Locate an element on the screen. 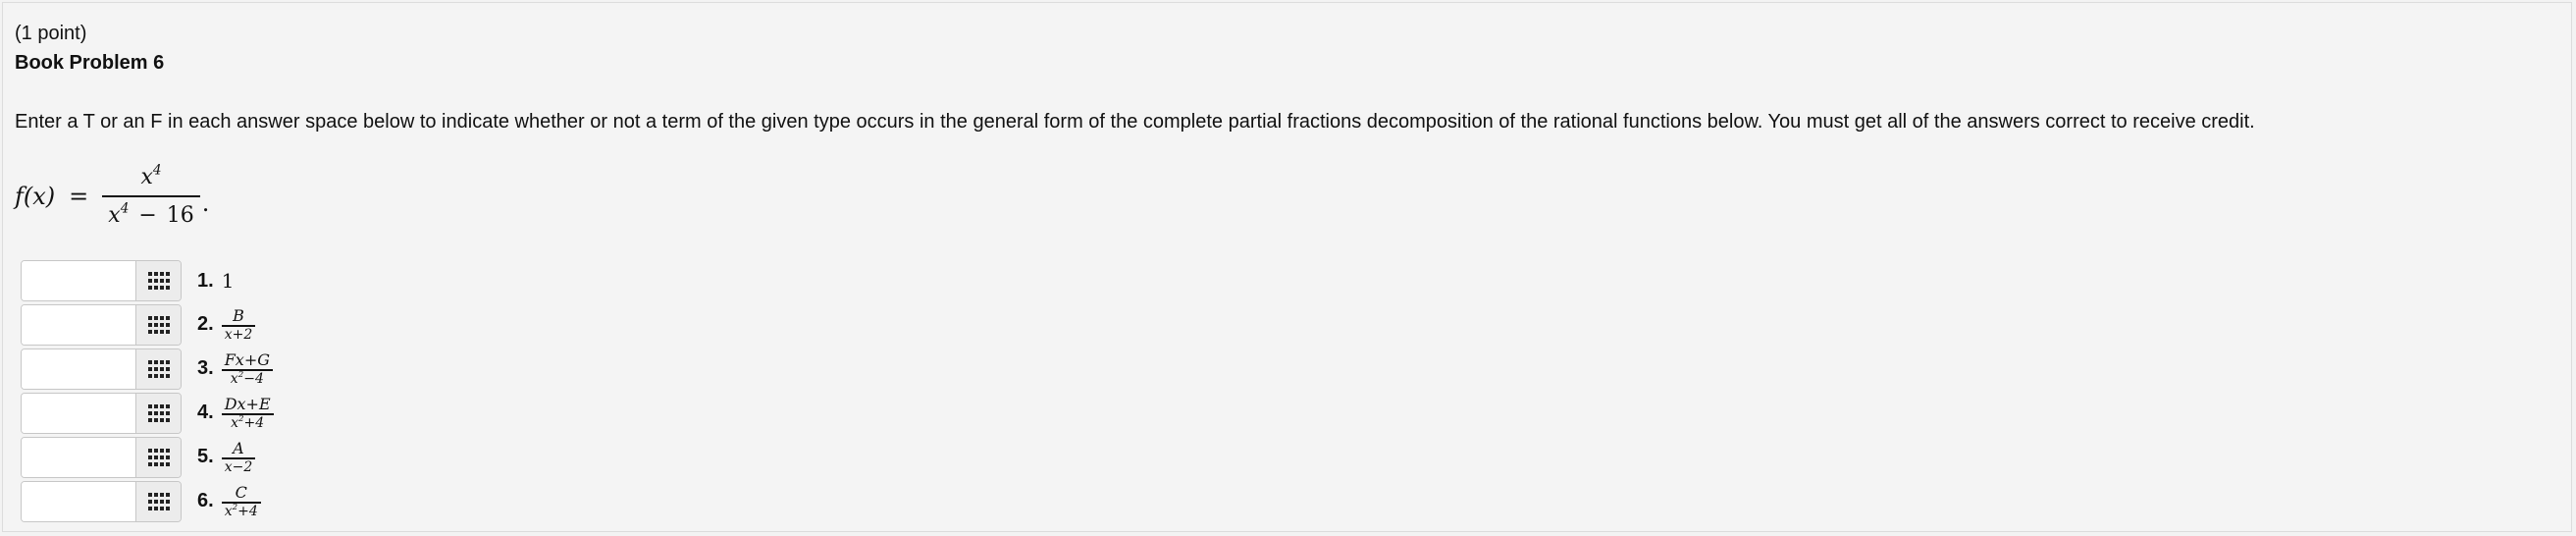 The height and width of the screenshot is (536, 2576). function-period: . is located at coordinates (205, 203).